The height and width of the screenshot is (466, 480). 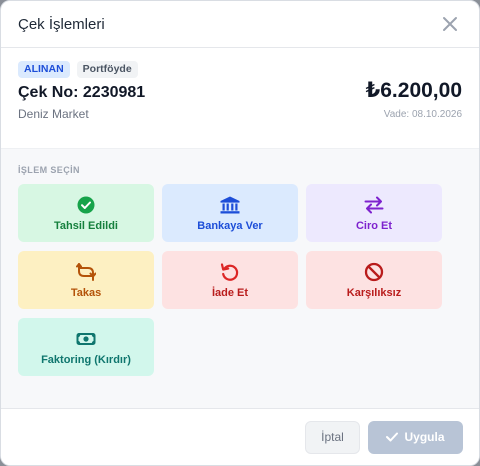 I want to click on ban-icon, so click(x=374, y=272).